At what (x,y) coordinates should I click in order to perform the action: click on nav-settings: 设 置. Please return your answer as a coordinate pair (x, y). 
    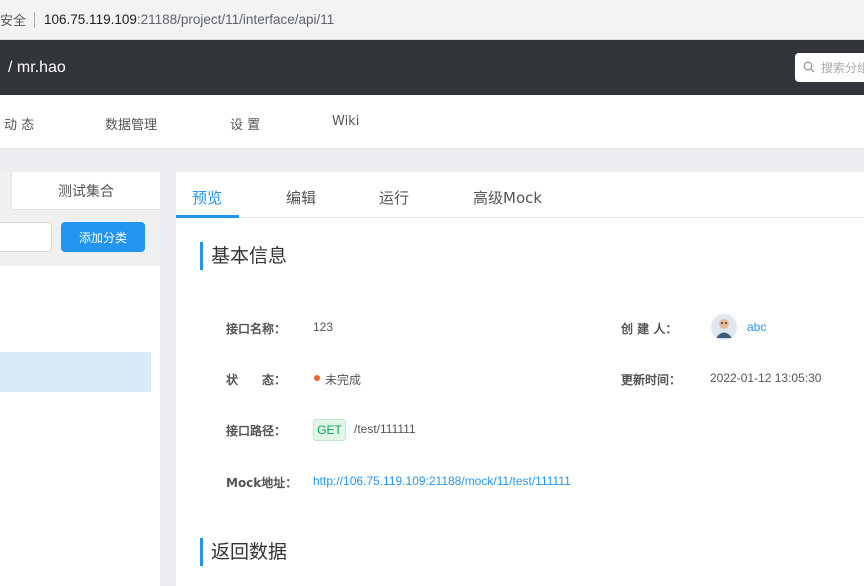
    Looking at the image, I should click on (245, 123).